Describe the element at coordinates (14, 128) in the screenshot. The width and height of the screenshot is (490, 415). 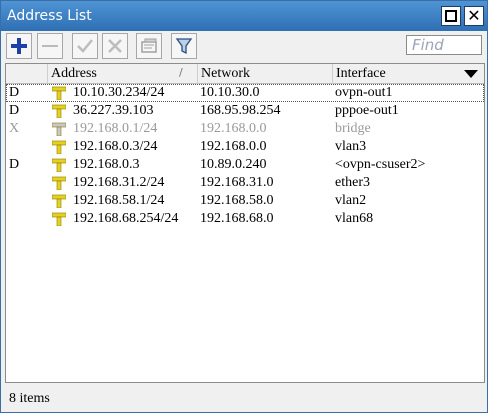
I see `row-flag: X` at that location.